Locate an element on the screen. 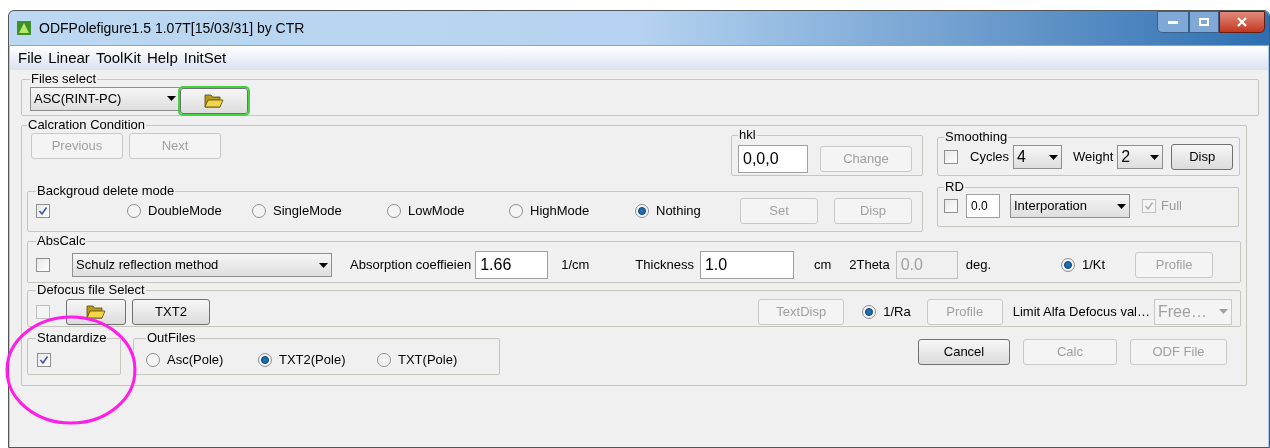  menu-item: ToolKit is located at coordinates (118, 58).